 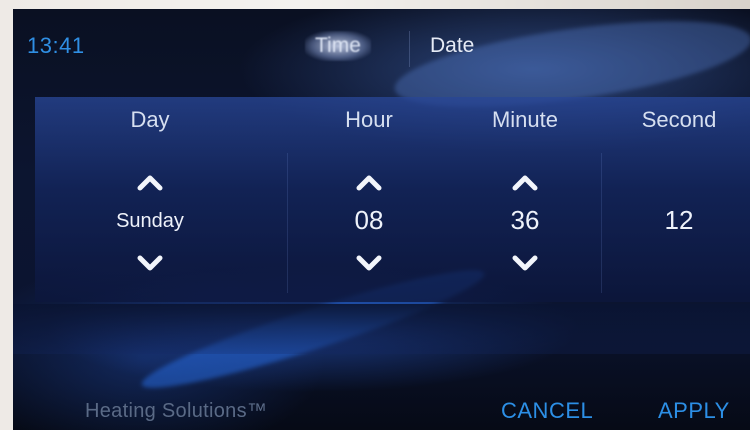 I want to click on minute-increase-button, so click(x=525, y=182).